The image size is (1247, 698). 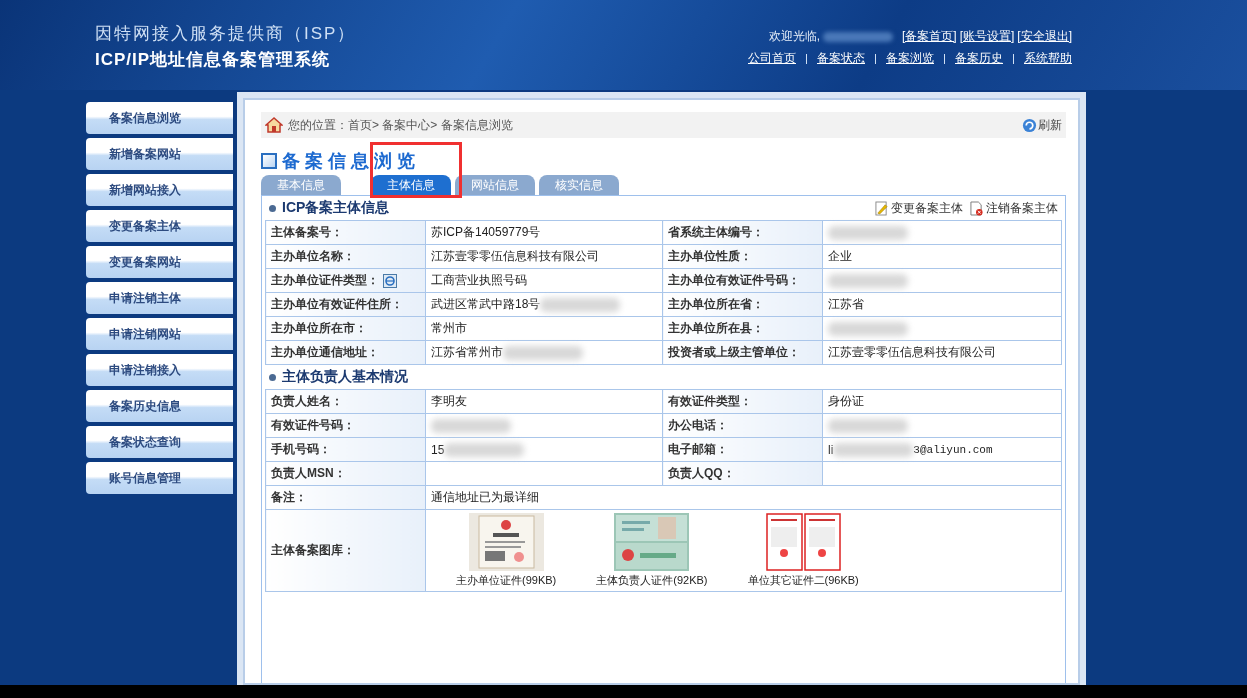 I want to click on header-link: [备案首页], so click(x=929, y=36).